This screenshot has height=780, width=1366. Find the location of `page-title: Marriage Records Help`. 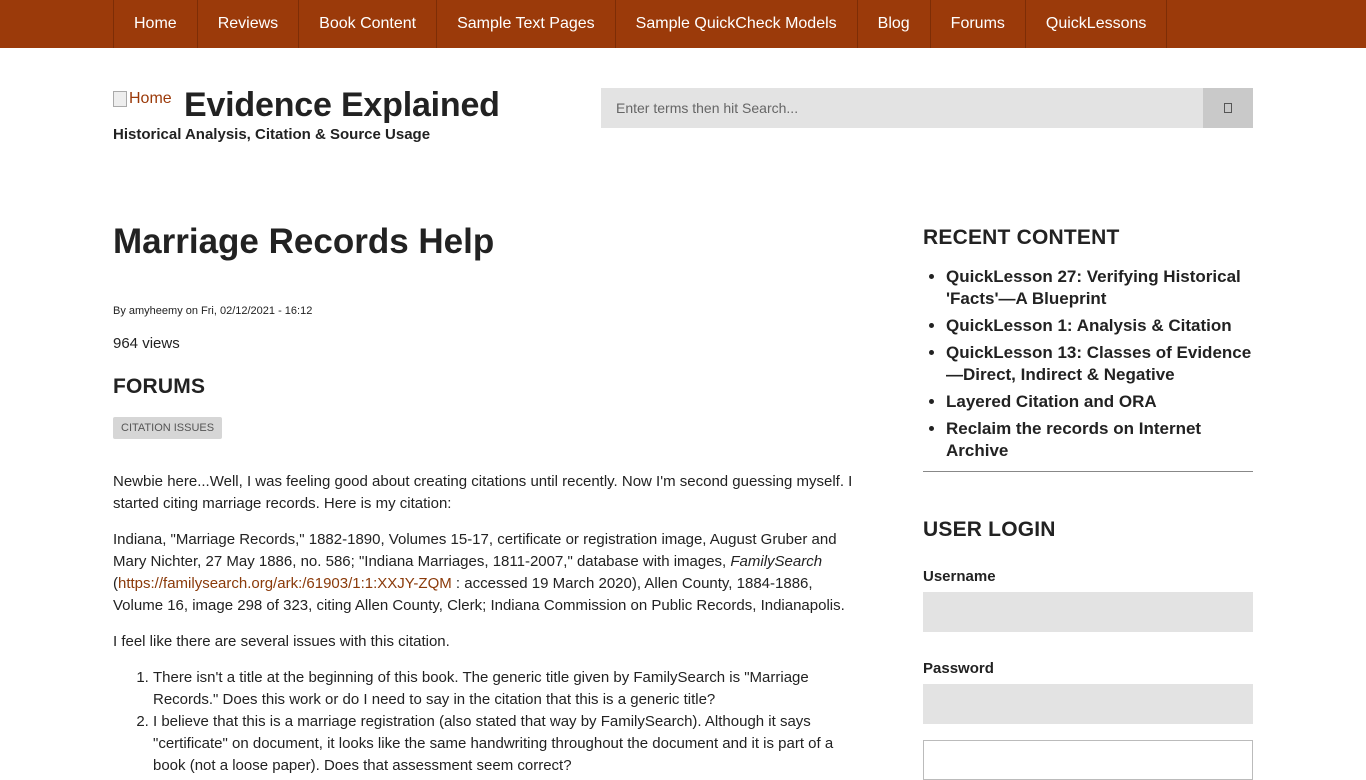

page-title: Marriage Records Help is located at coordinates (304, 241).